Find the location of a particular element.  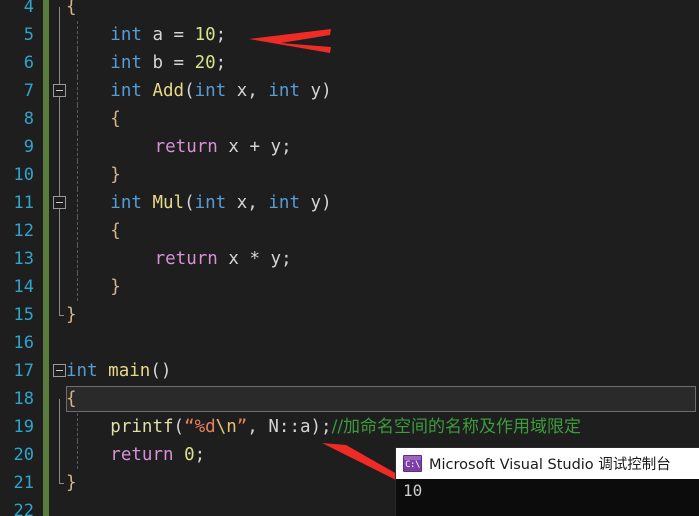

code-line: 19 printf(“%d\n”, N::a);//加命名空间的名称及作用域限定 is located at coordinates (349, 427).